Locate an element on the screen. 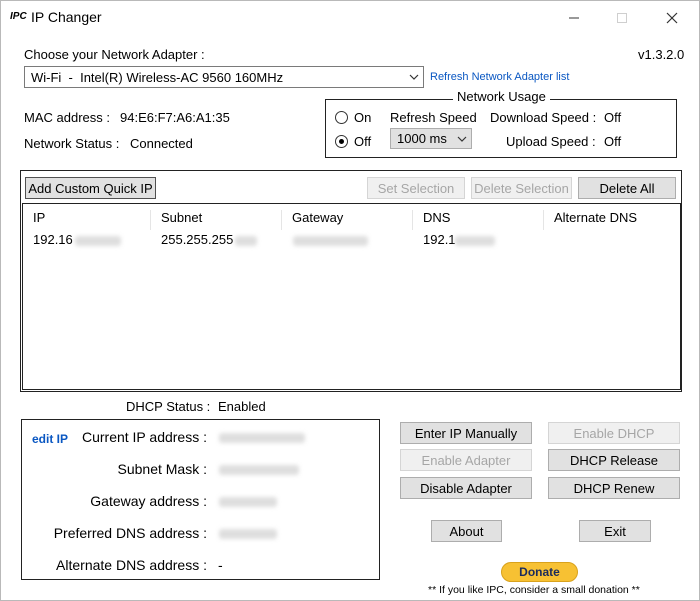 Image resolution: width=700 pixels, height=601 pixels. delete-all-button: Delete All is located at coordinates (627, 188).